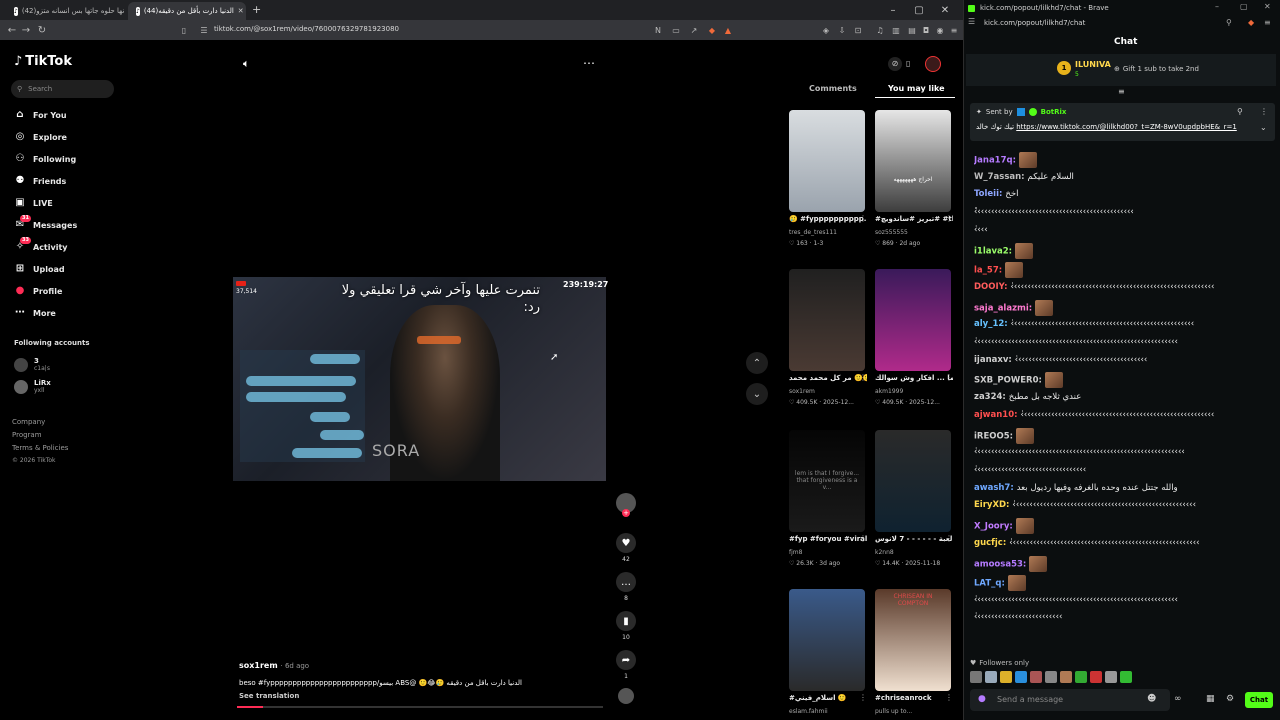  I want to click on nav-live: ▣ LIVE, so click(33, 203).